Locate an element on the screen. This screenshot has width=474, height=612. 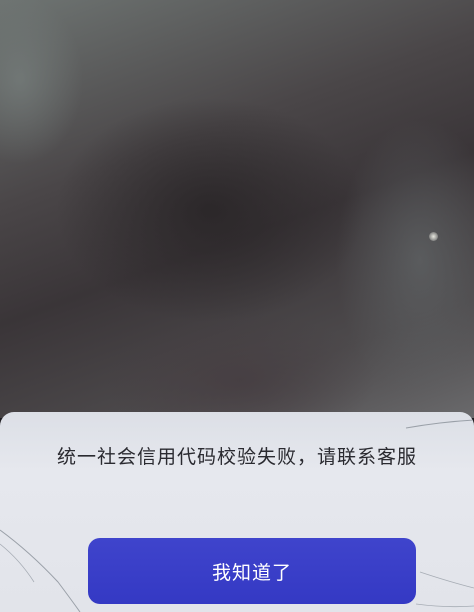
error-message: 统一社会信用代码校验失败，请联系客服 is located at coordinates (236, 457).